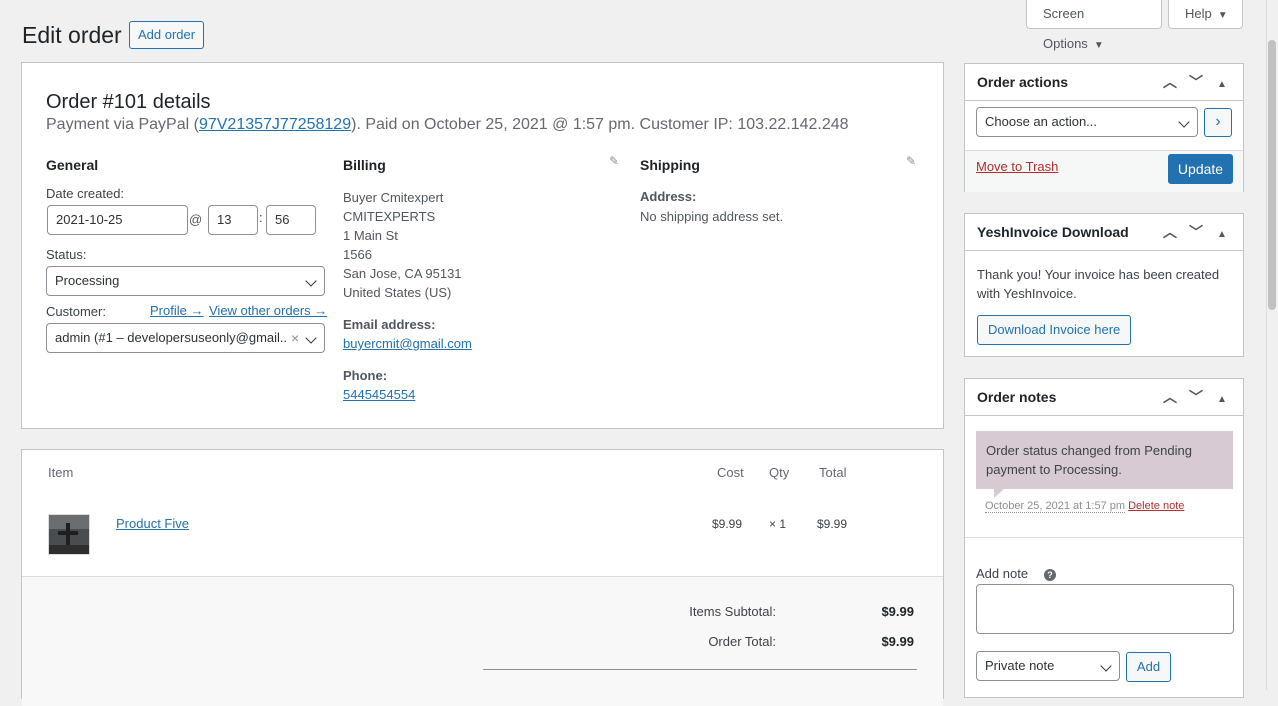 This screenshot has height=706, width=1278. What do you see at coordinates (730, 472) in the screenshot?
I see `cost-column-header: Cost` at bounding box center [730, 472].